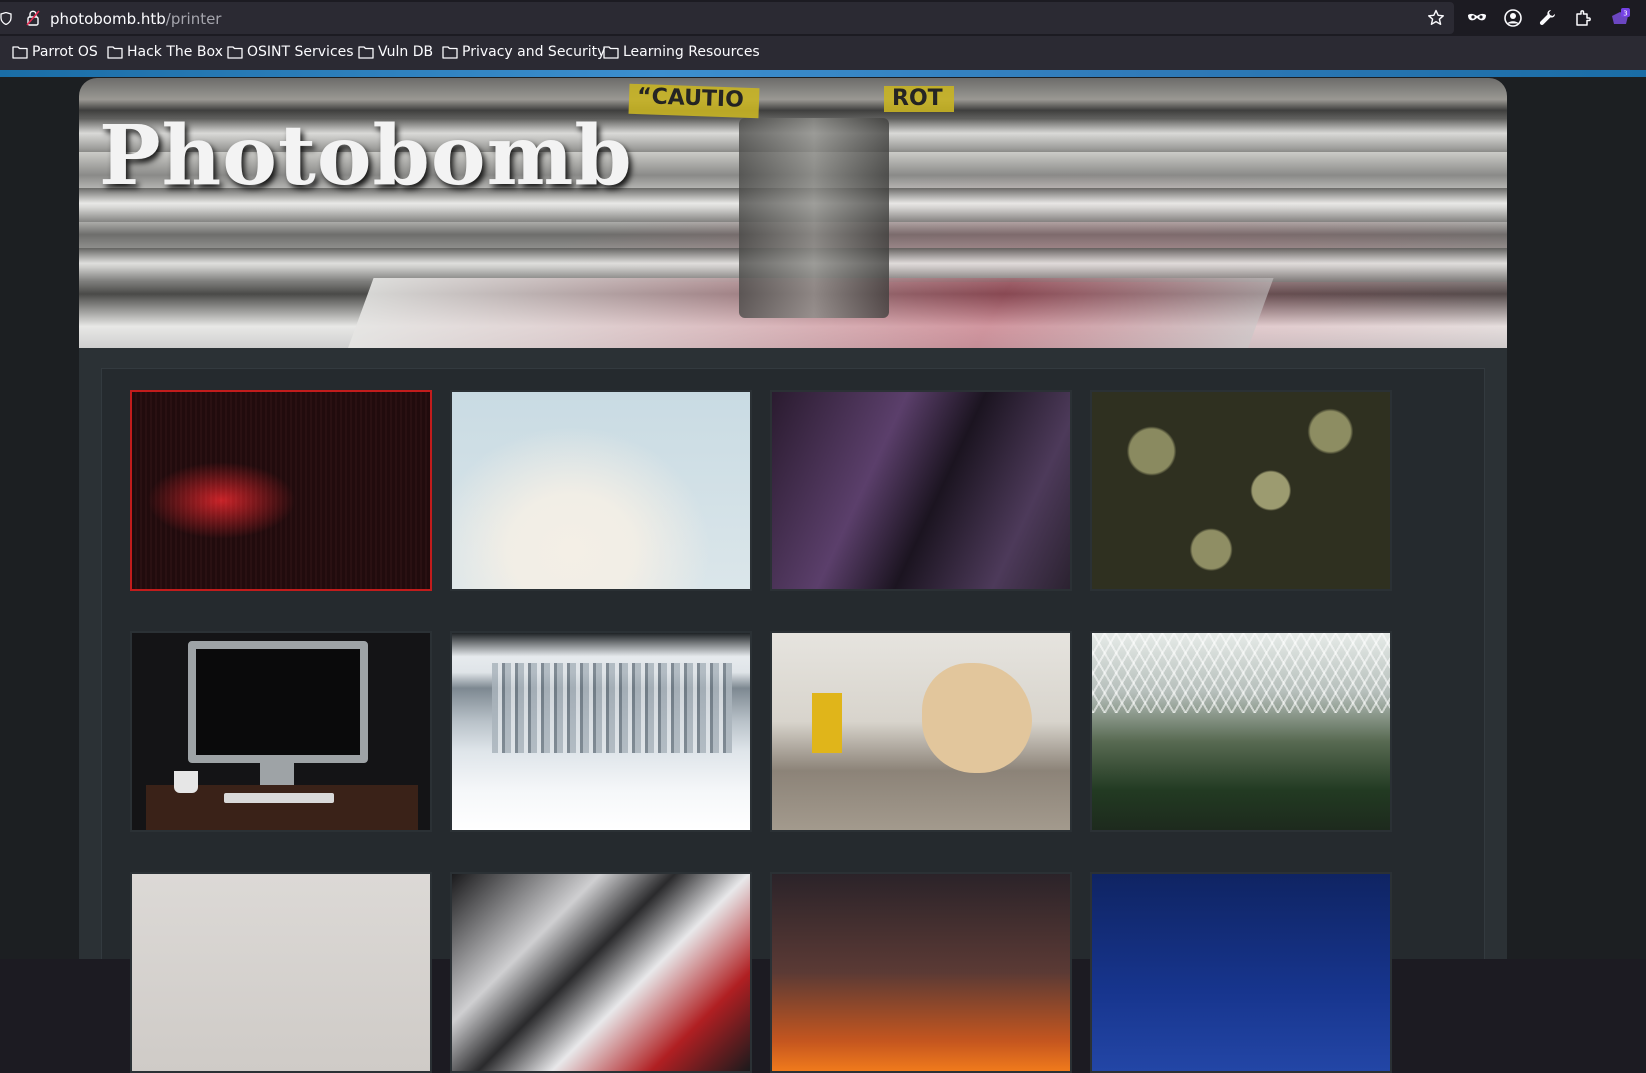 This screenshot has width=1646, height=1073. I want to click on url-text: photobomb.htb/printer, so click(135, 19).